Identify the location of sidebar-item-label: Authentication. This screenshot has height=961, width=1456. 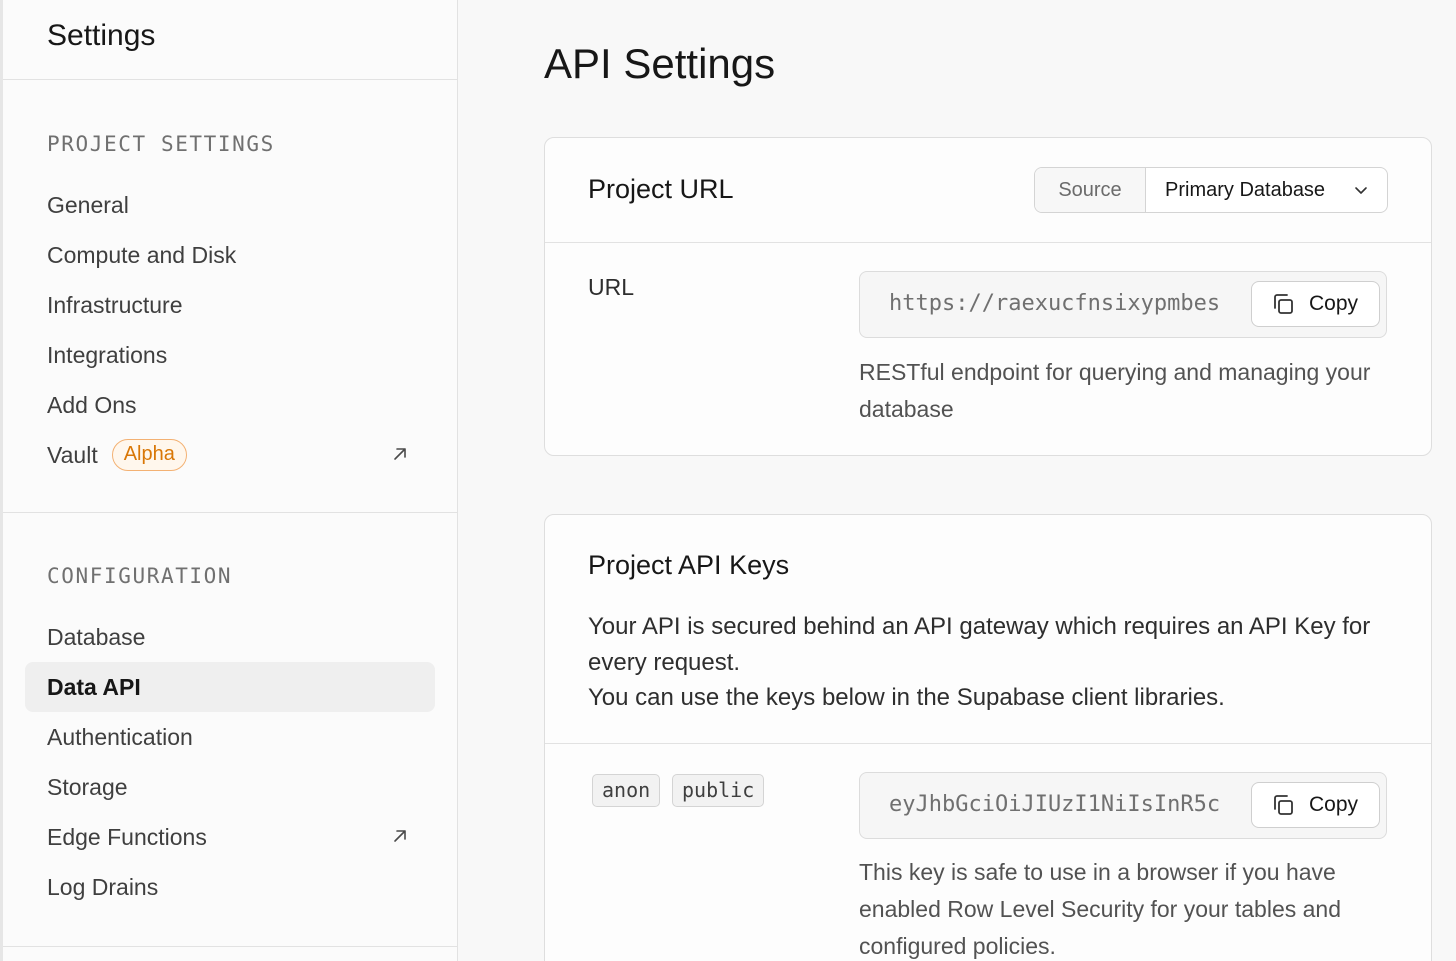
(120, 737).